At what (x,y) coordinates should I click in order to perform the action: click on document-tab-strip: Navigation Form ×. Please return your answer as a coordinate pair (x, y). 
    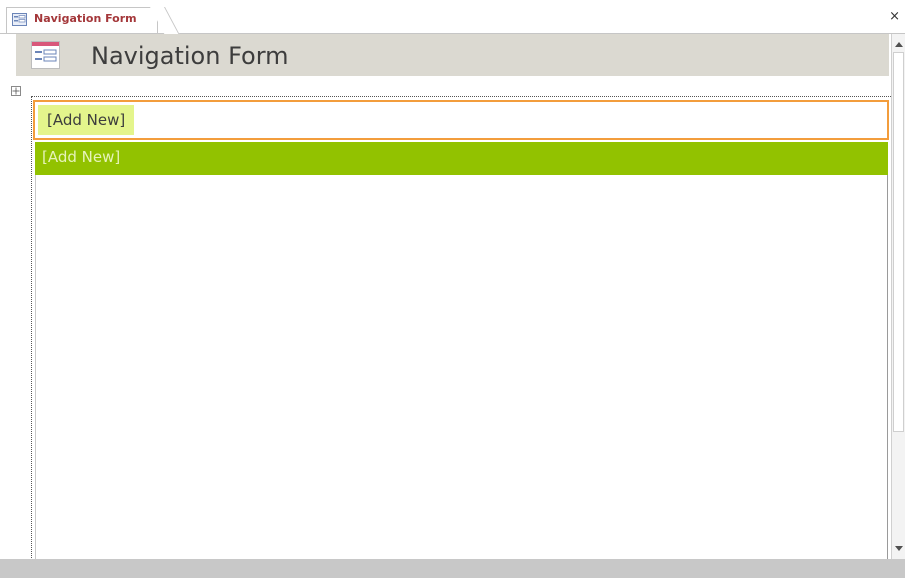
    Looking at the image, I should click on (452, 17).